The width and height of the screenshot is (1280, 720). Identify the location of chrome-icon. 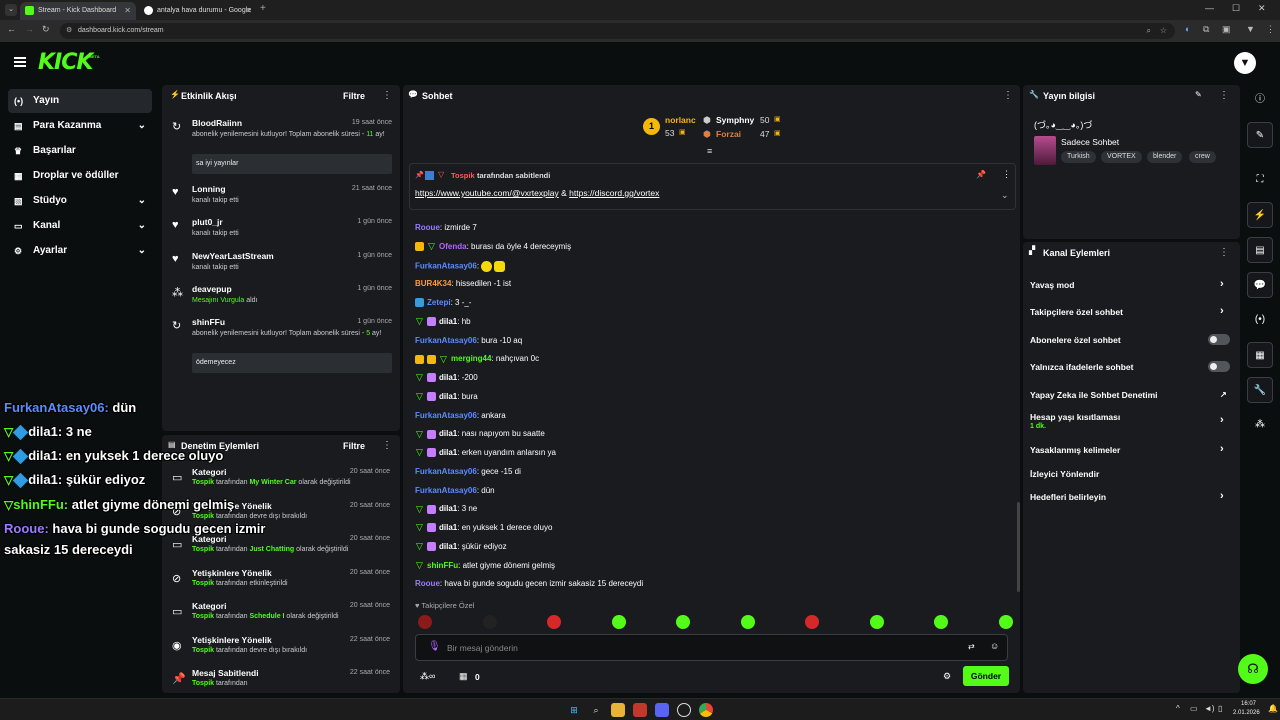
(706, 710).